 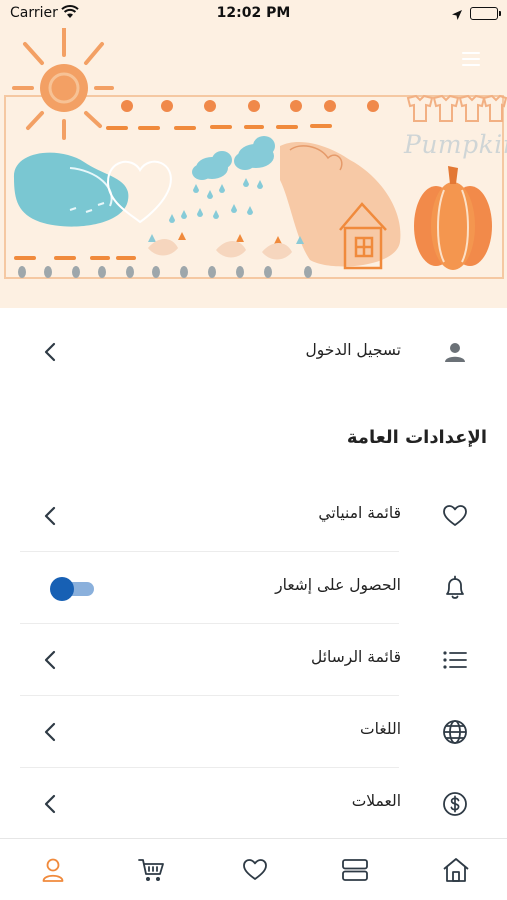 What do you see at coordinates (485, 13) in the screenshot?
I see `battery-icon` at bounding box center [485, 13].